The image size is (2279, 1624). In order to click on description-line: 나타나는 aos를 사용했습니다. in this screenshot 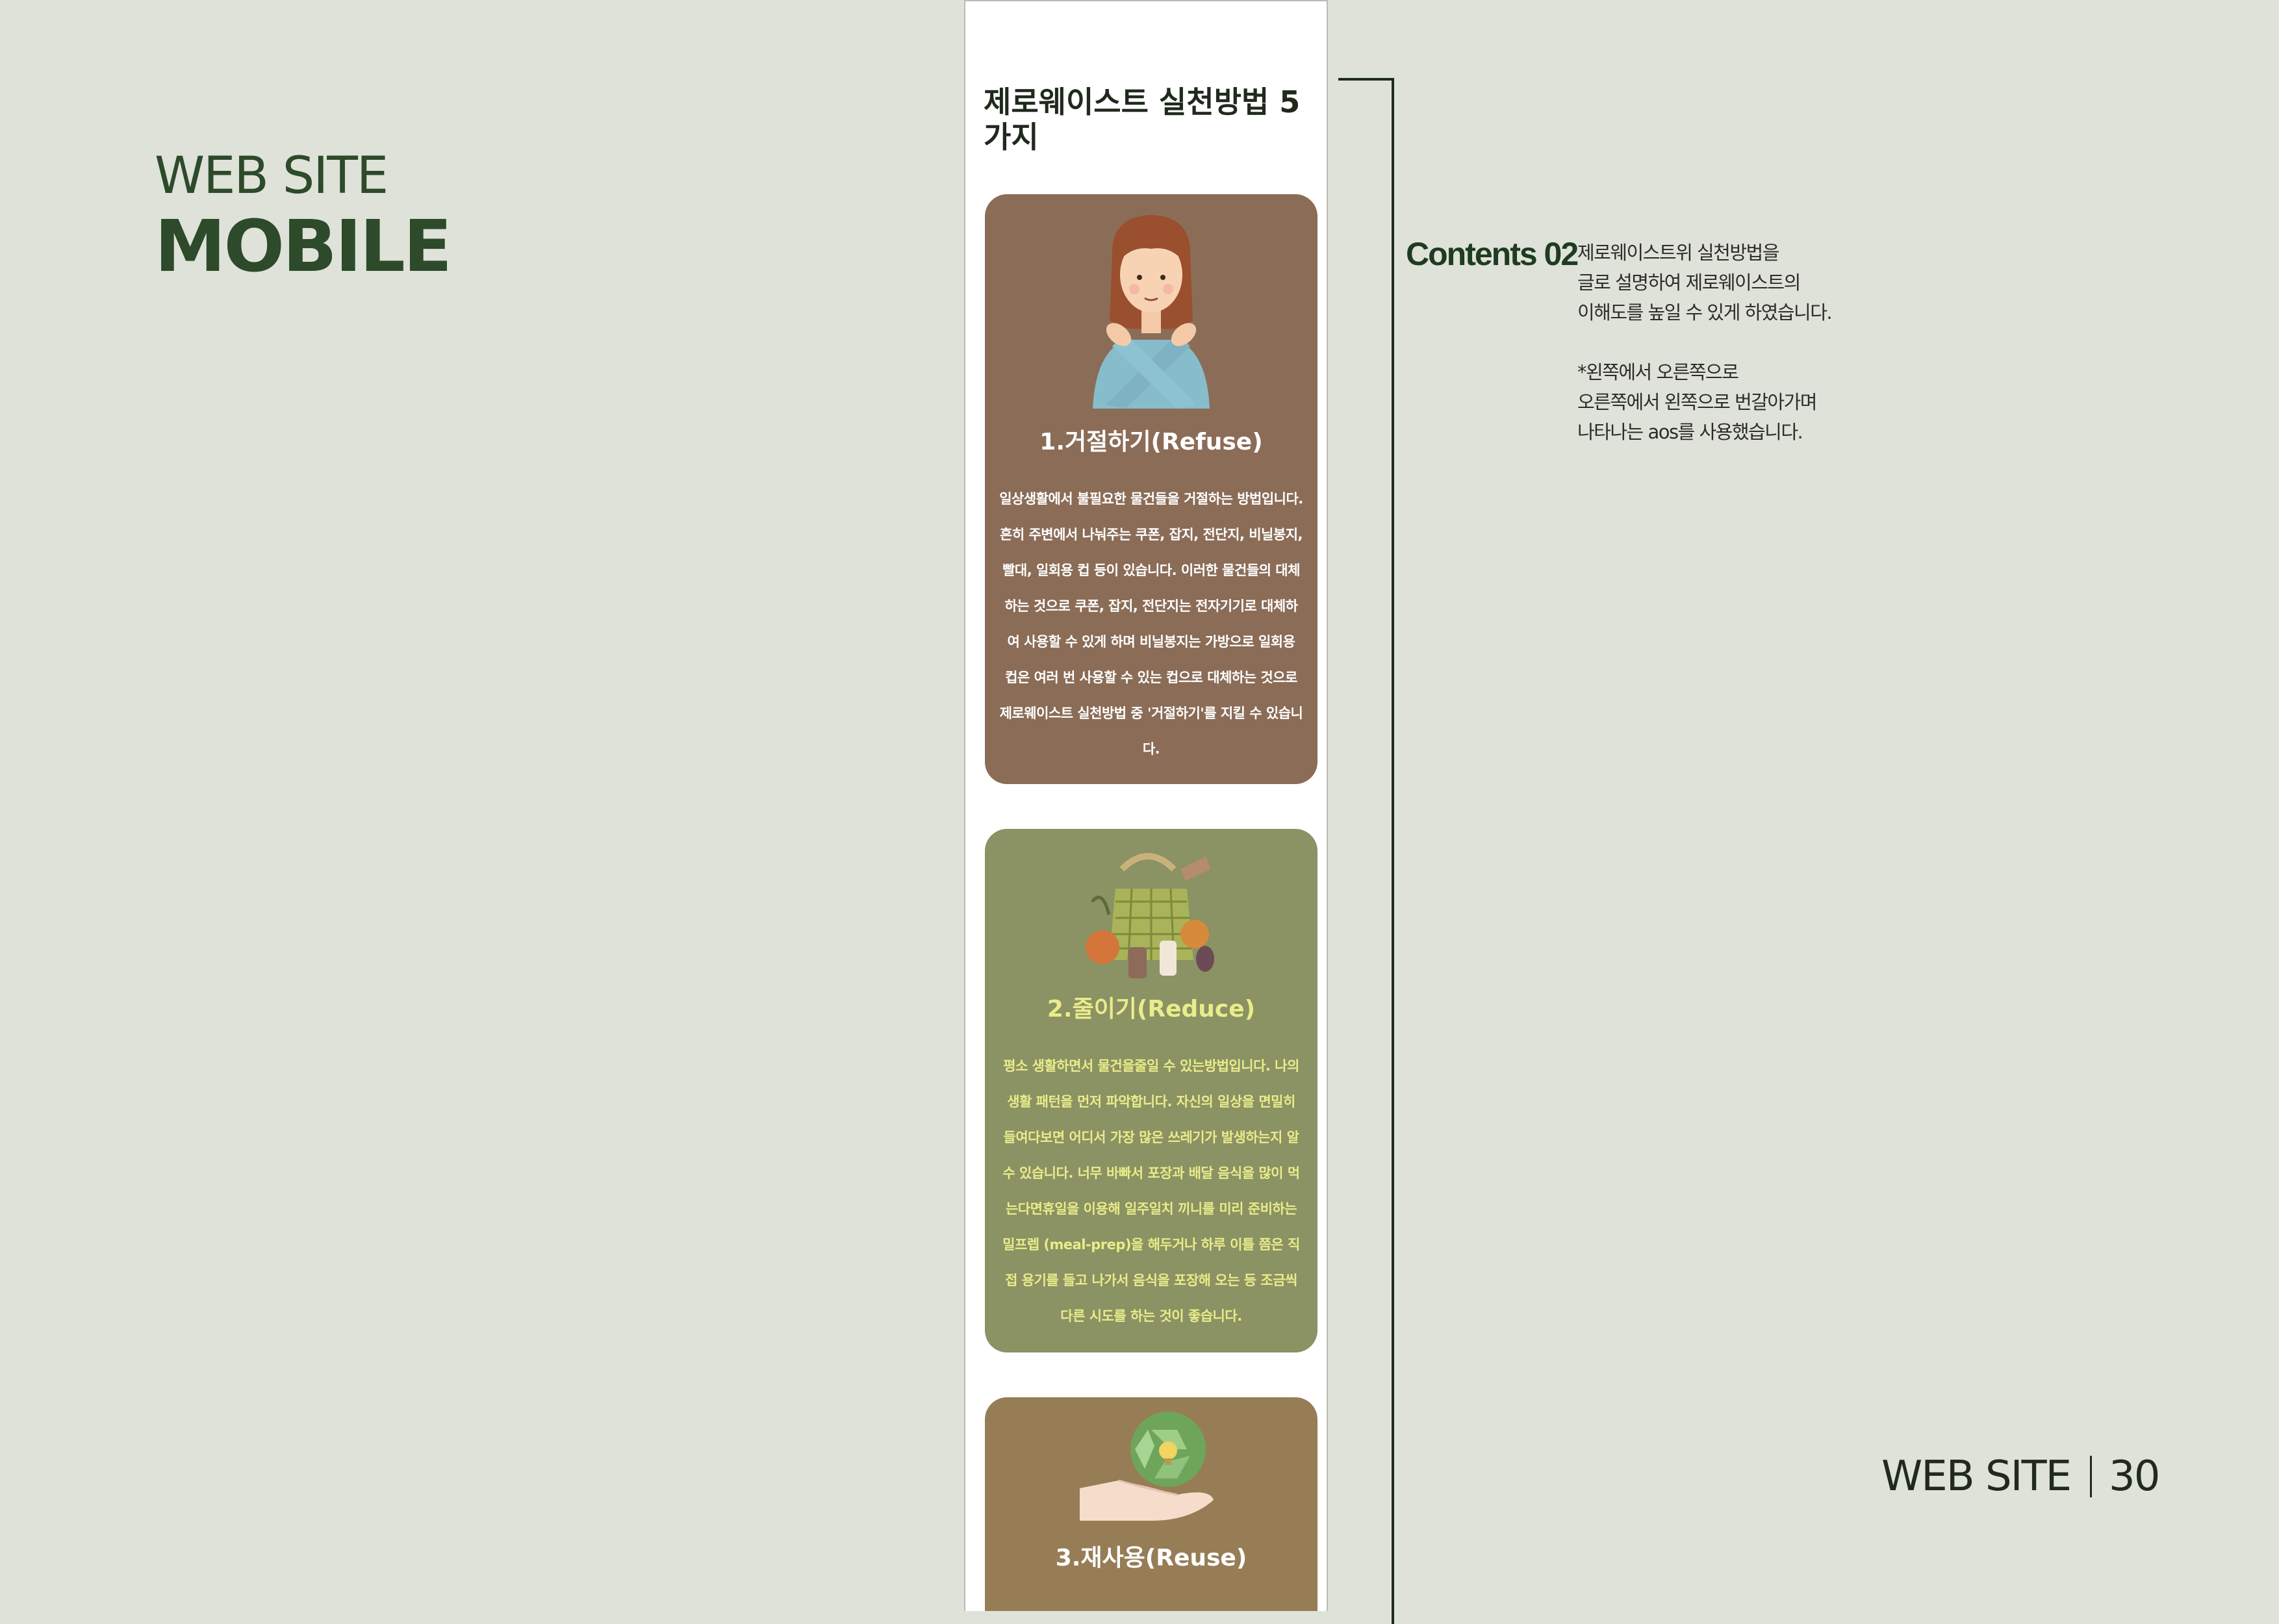, I will do `click(1690, 432)`.